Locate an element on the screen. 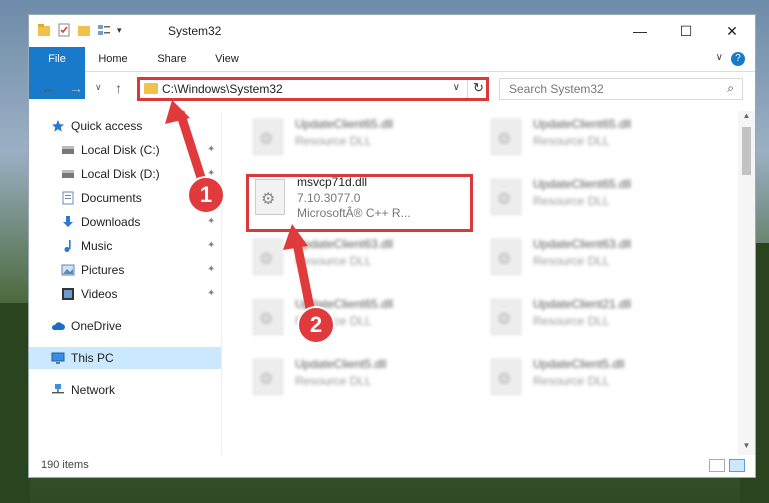  sidebar-item-music: Music ✦ is located at coordinates (140, 246).